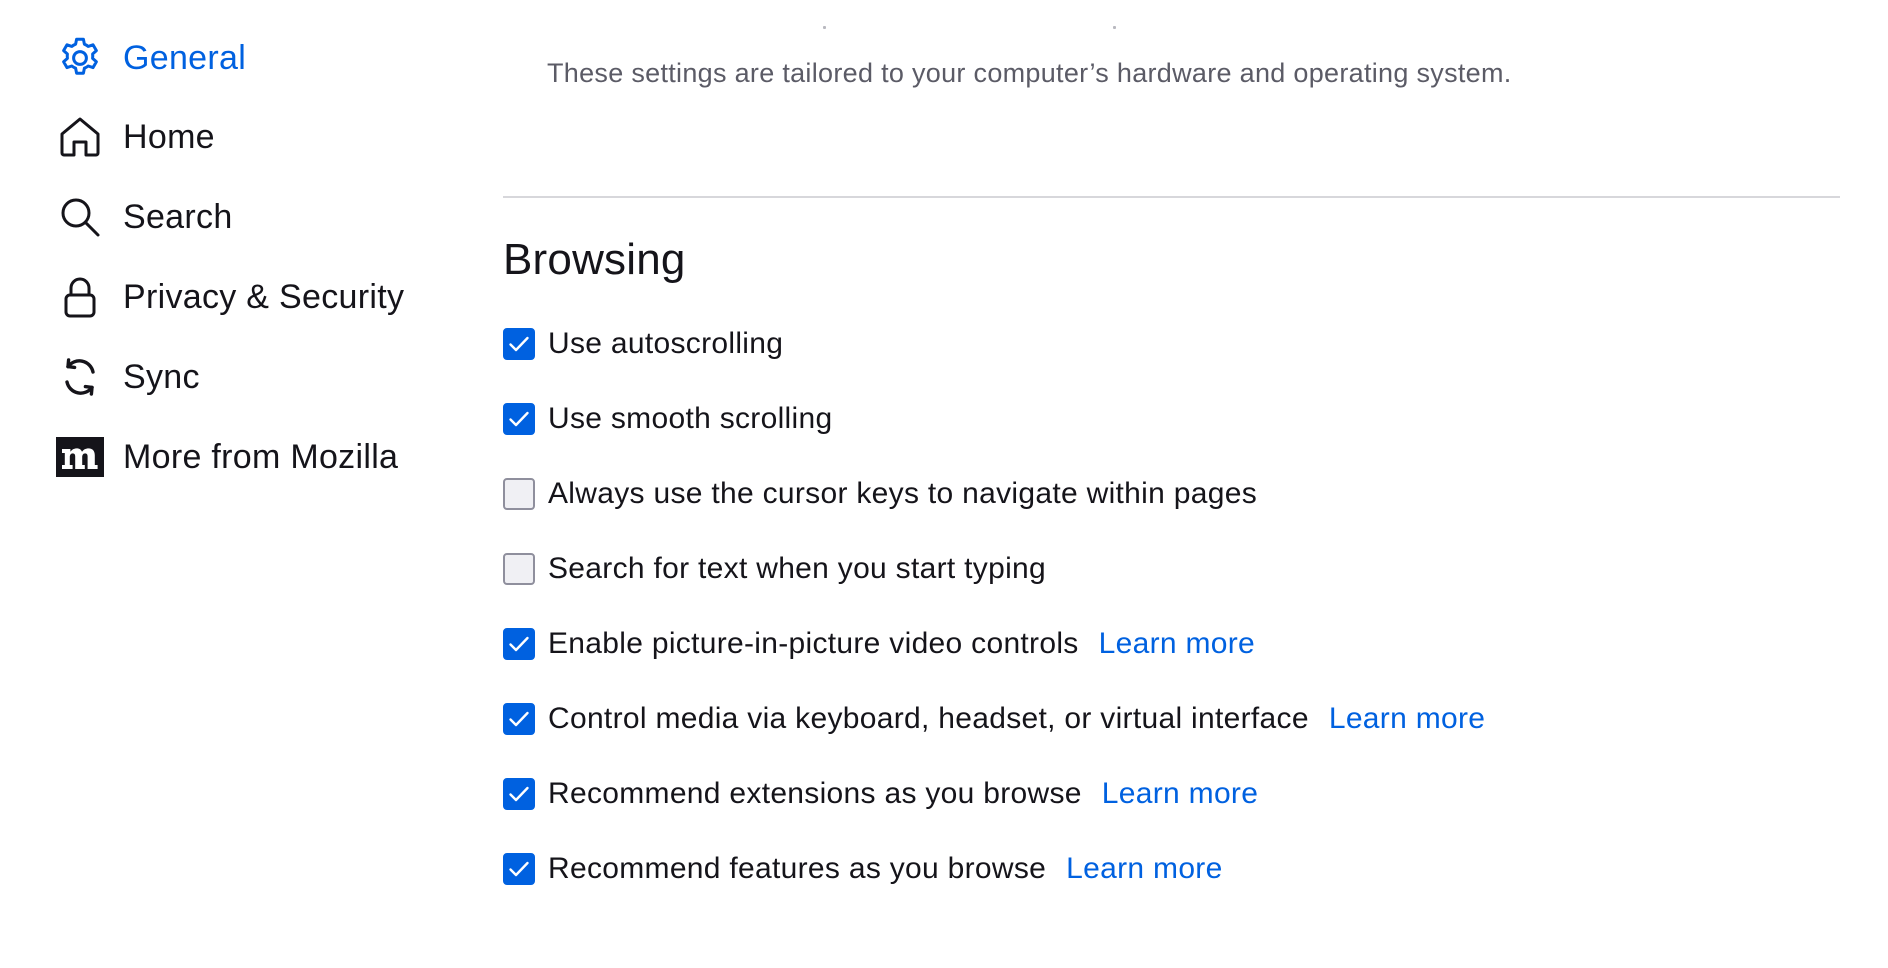  I want to click on sidebar-item-privacy-security: Privacy & Security, so click(229, 297).